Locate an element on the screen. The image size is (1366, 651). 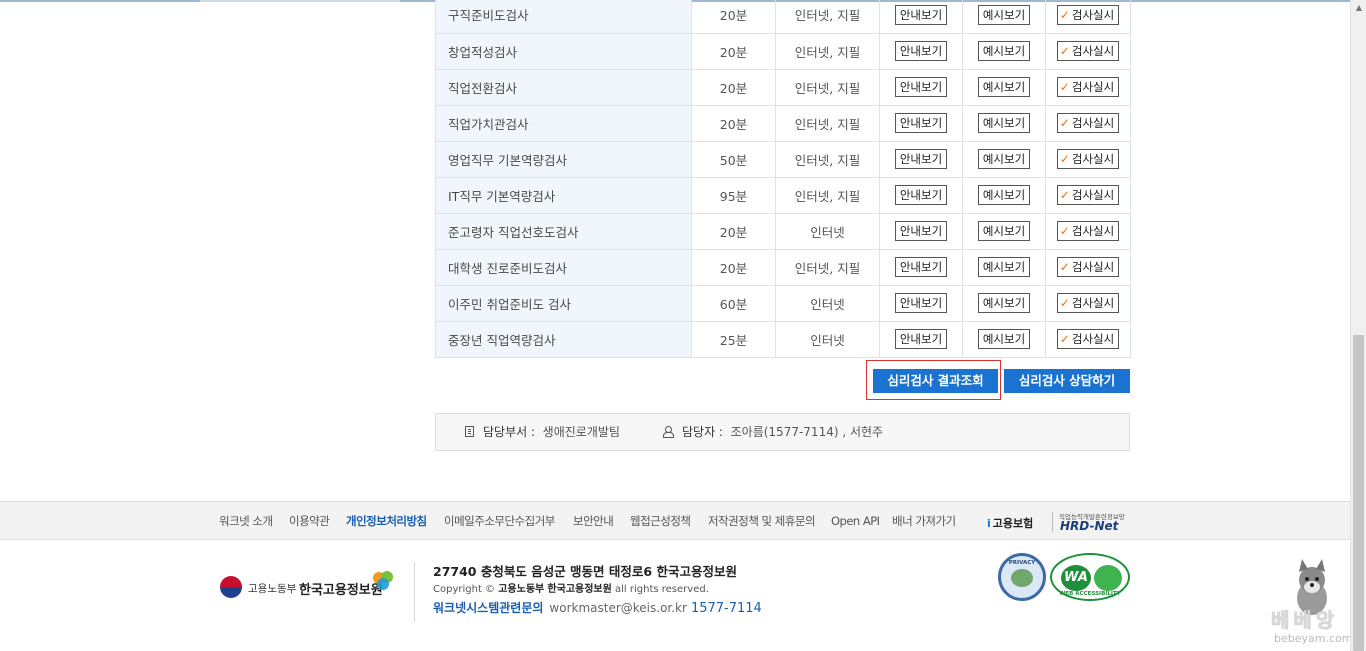
exam-time: 60분 is located at coordinates (733, 303).